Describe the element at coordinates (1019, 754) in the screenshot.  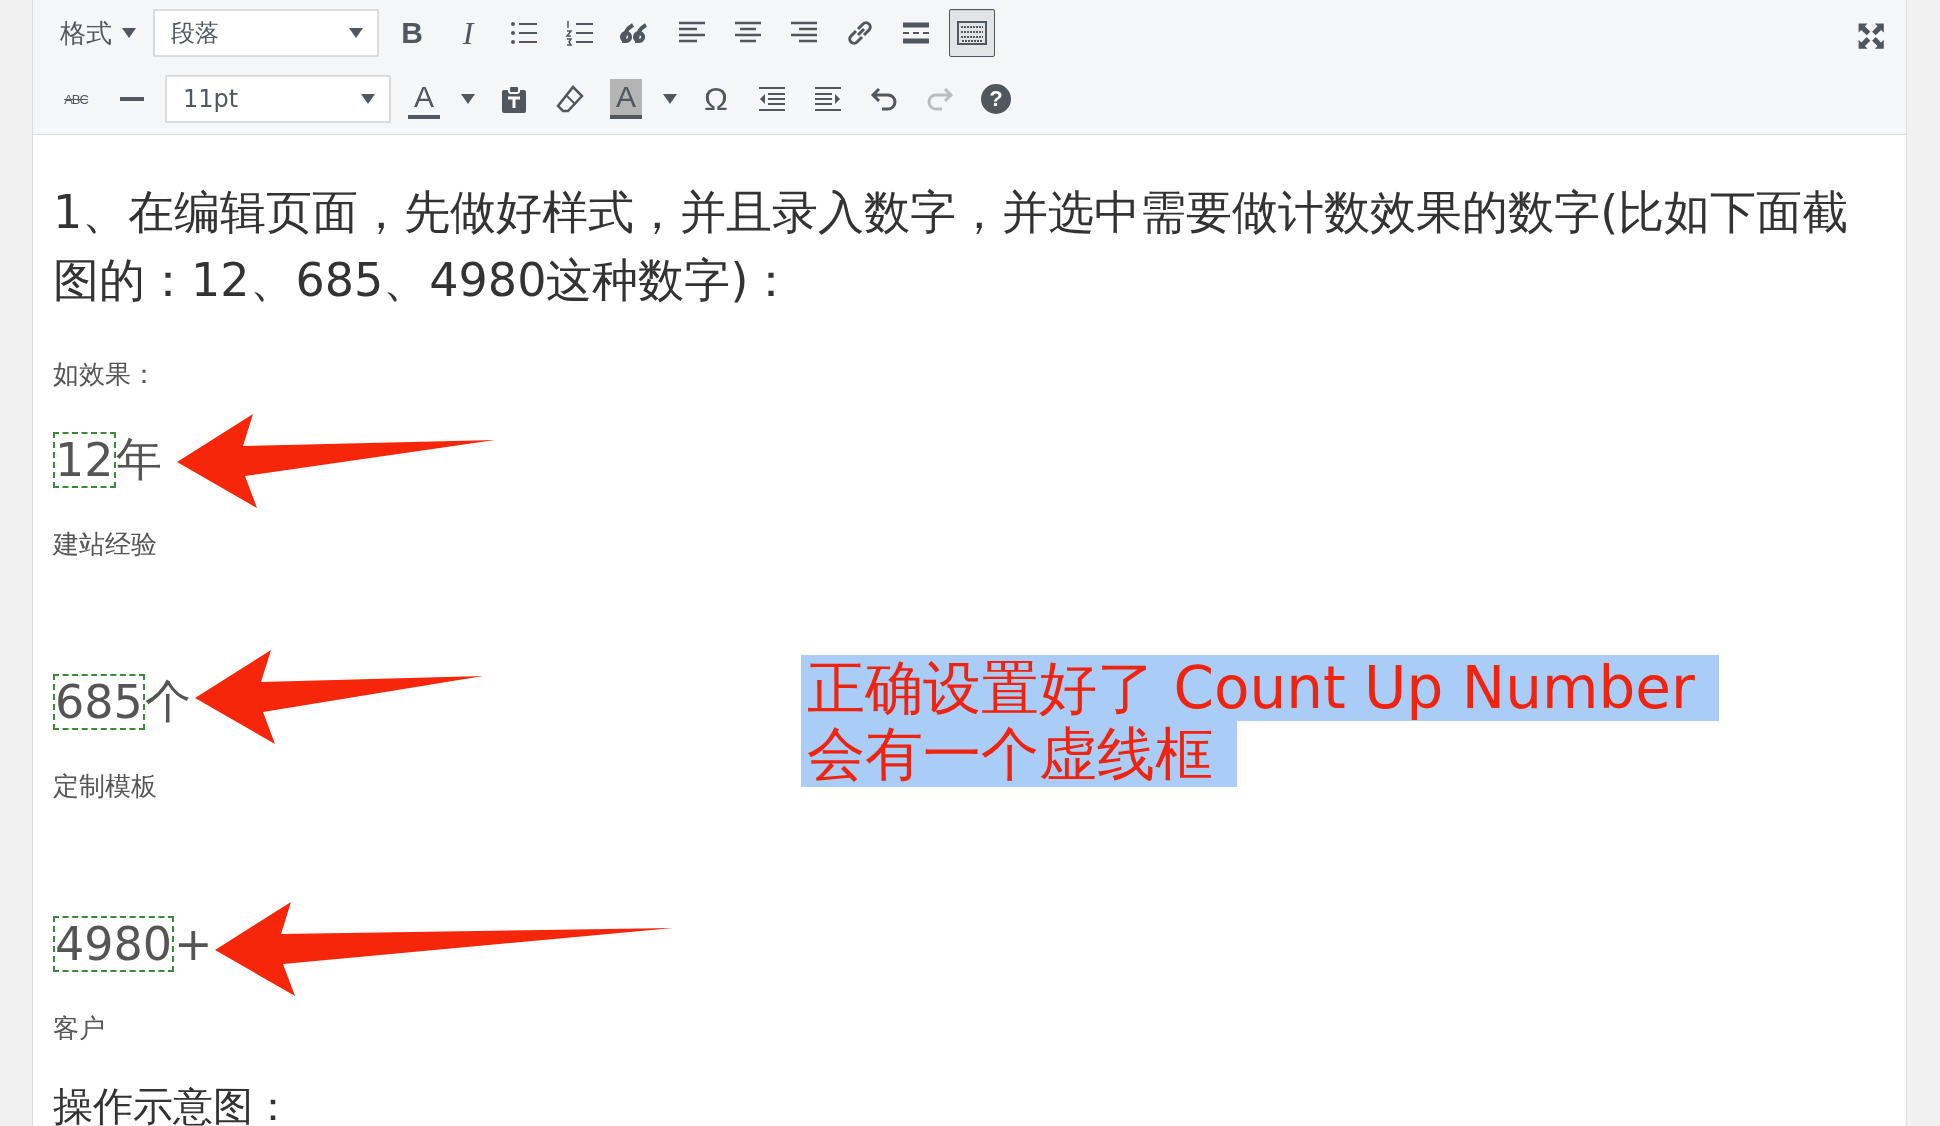
I see `annotation-text: 会有一个虚线框` at that location.